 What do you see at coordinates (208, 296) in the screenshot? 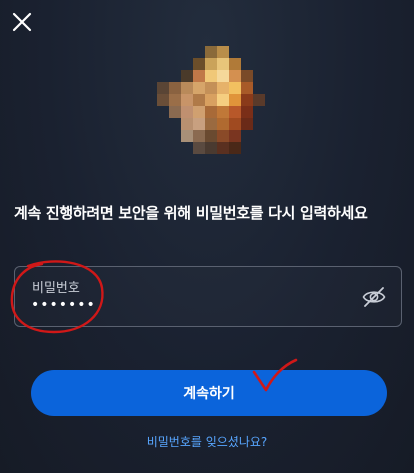
I see `password-field: 비밀번호 •••••••` at bounding box center [208, 296].